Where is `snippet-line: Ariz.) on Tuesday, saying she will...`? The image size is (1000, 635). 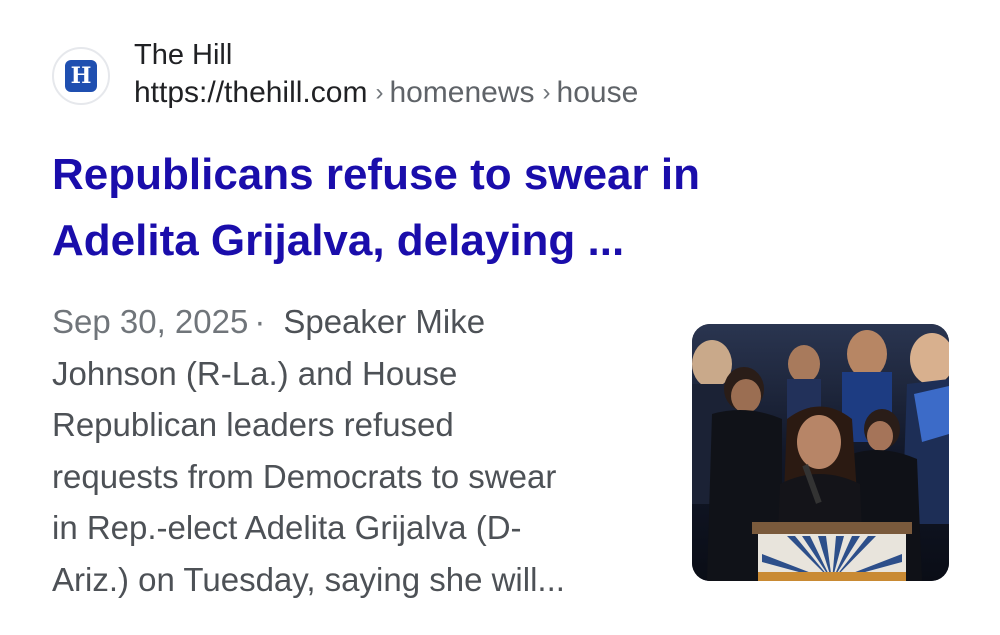 snippet-line: Ariz.) on Tuesday, saying she will... is located at coordinates (308, 579).